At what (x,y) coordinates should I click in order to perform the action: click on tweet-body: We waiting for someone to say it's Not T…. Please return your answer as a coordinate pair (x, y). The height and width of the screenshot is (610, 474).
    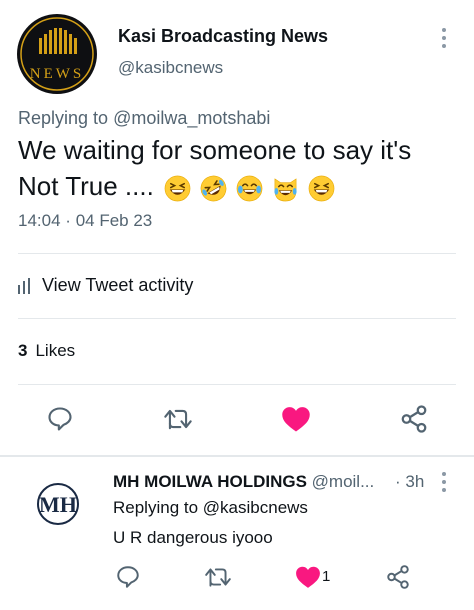
    Looking at the image, I should click on (238, 168).